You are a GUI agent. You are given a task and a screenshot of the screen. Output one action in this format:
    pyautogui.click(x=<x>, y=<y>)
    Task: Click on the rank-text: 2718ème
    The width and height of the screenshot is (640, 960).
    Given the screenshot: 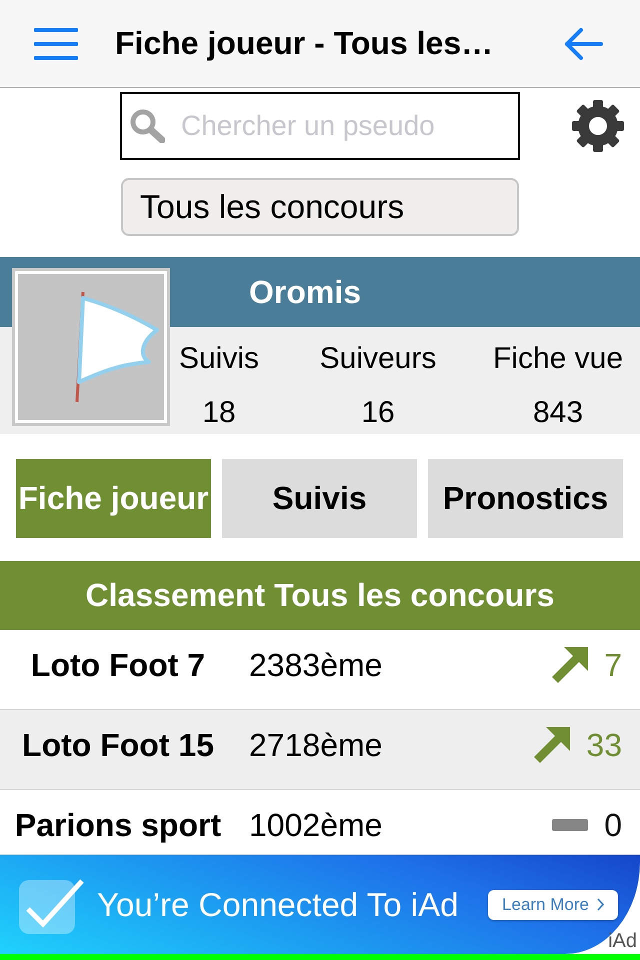 What is the action you would take?
    pyautogui.click(x=315, y=745)
    